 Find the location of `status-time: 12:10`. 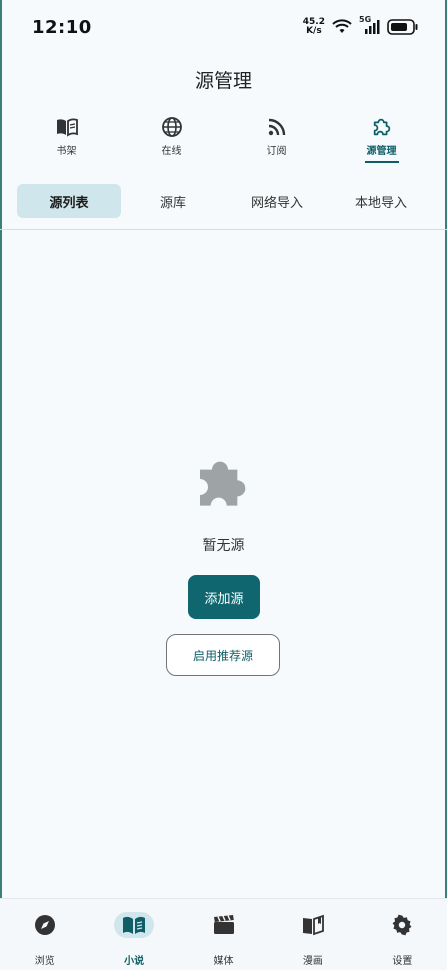

status-time: 12:10 is located at coordinates (62, 27).